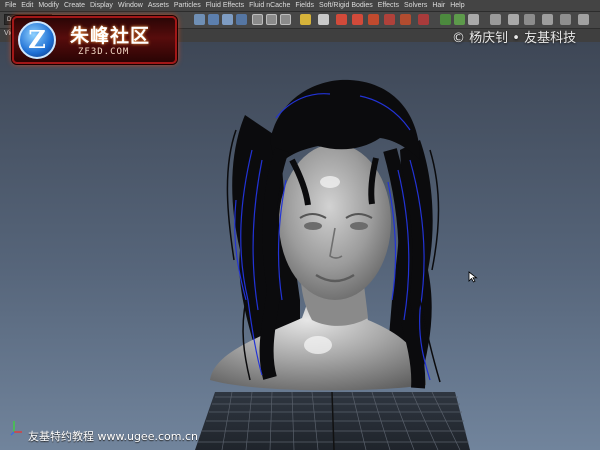  Describe the element at coordinates (110, 36) in the screenshot. I see `logo-title: 朱峰社区` at that location.